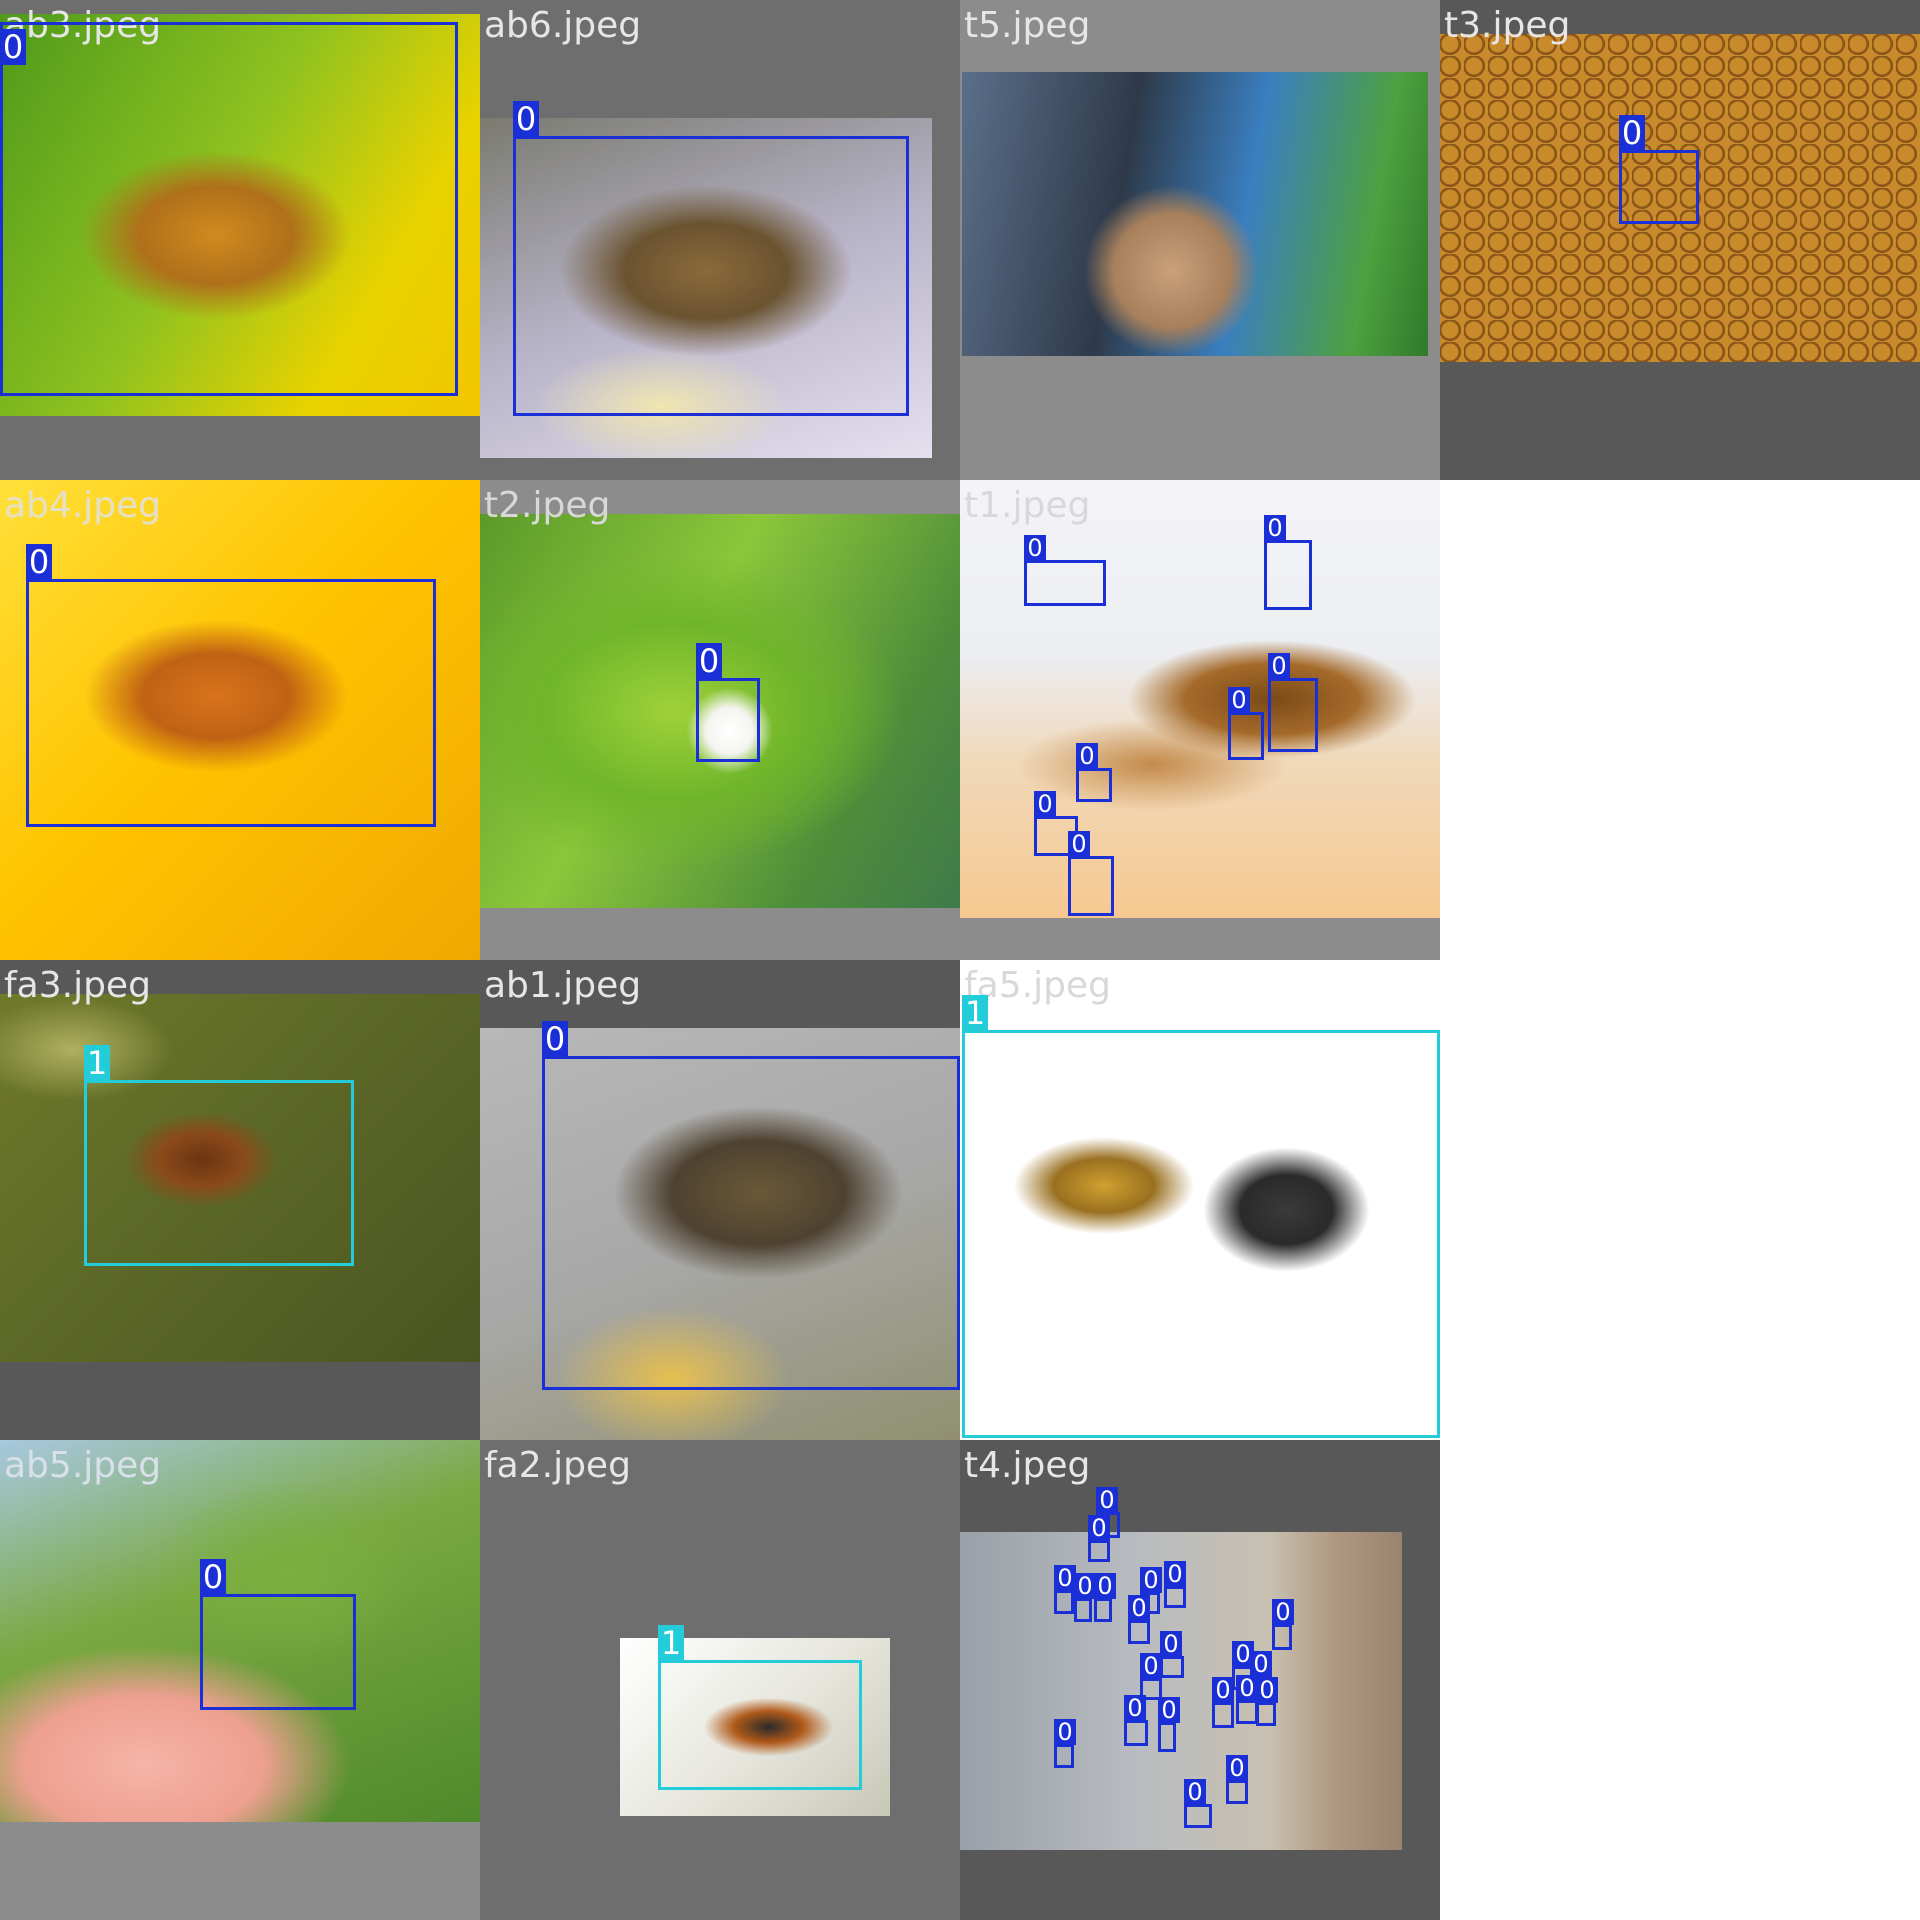 The width and height of the screenshot is (1920, 1920). What do you see at coordinates (563, 985) in the screenshot?
I see `filename-label: ab1.jpeg` at bounding box center [563, 985].